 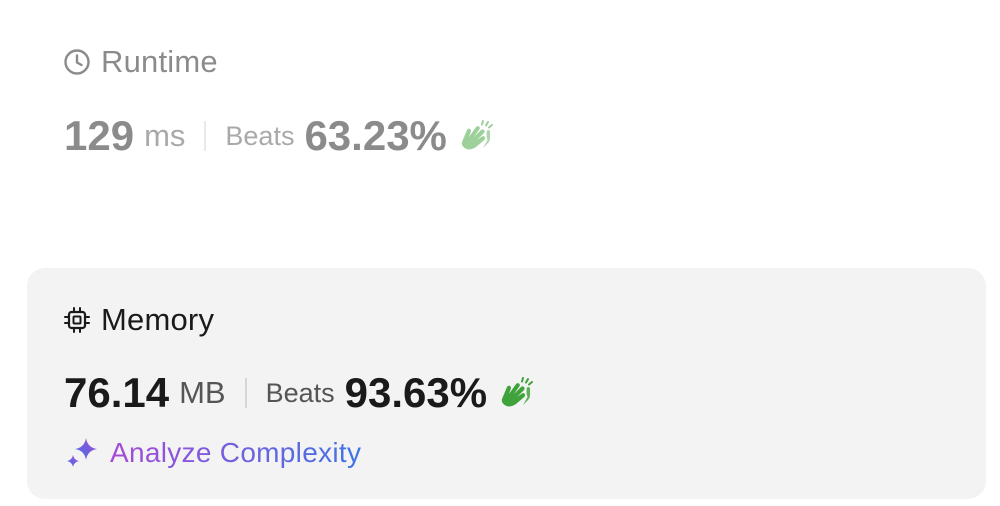 I want to click on memory-beats-label: Beats, so click(x=300, y=392).